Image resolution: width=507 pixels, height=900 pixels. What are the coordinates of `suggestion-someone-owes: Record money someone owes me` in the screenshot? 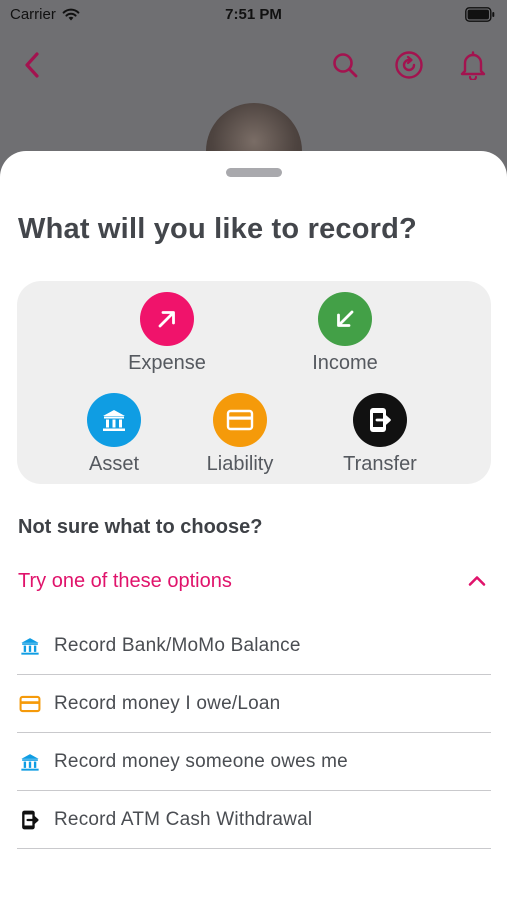 It's located at (254, 762).